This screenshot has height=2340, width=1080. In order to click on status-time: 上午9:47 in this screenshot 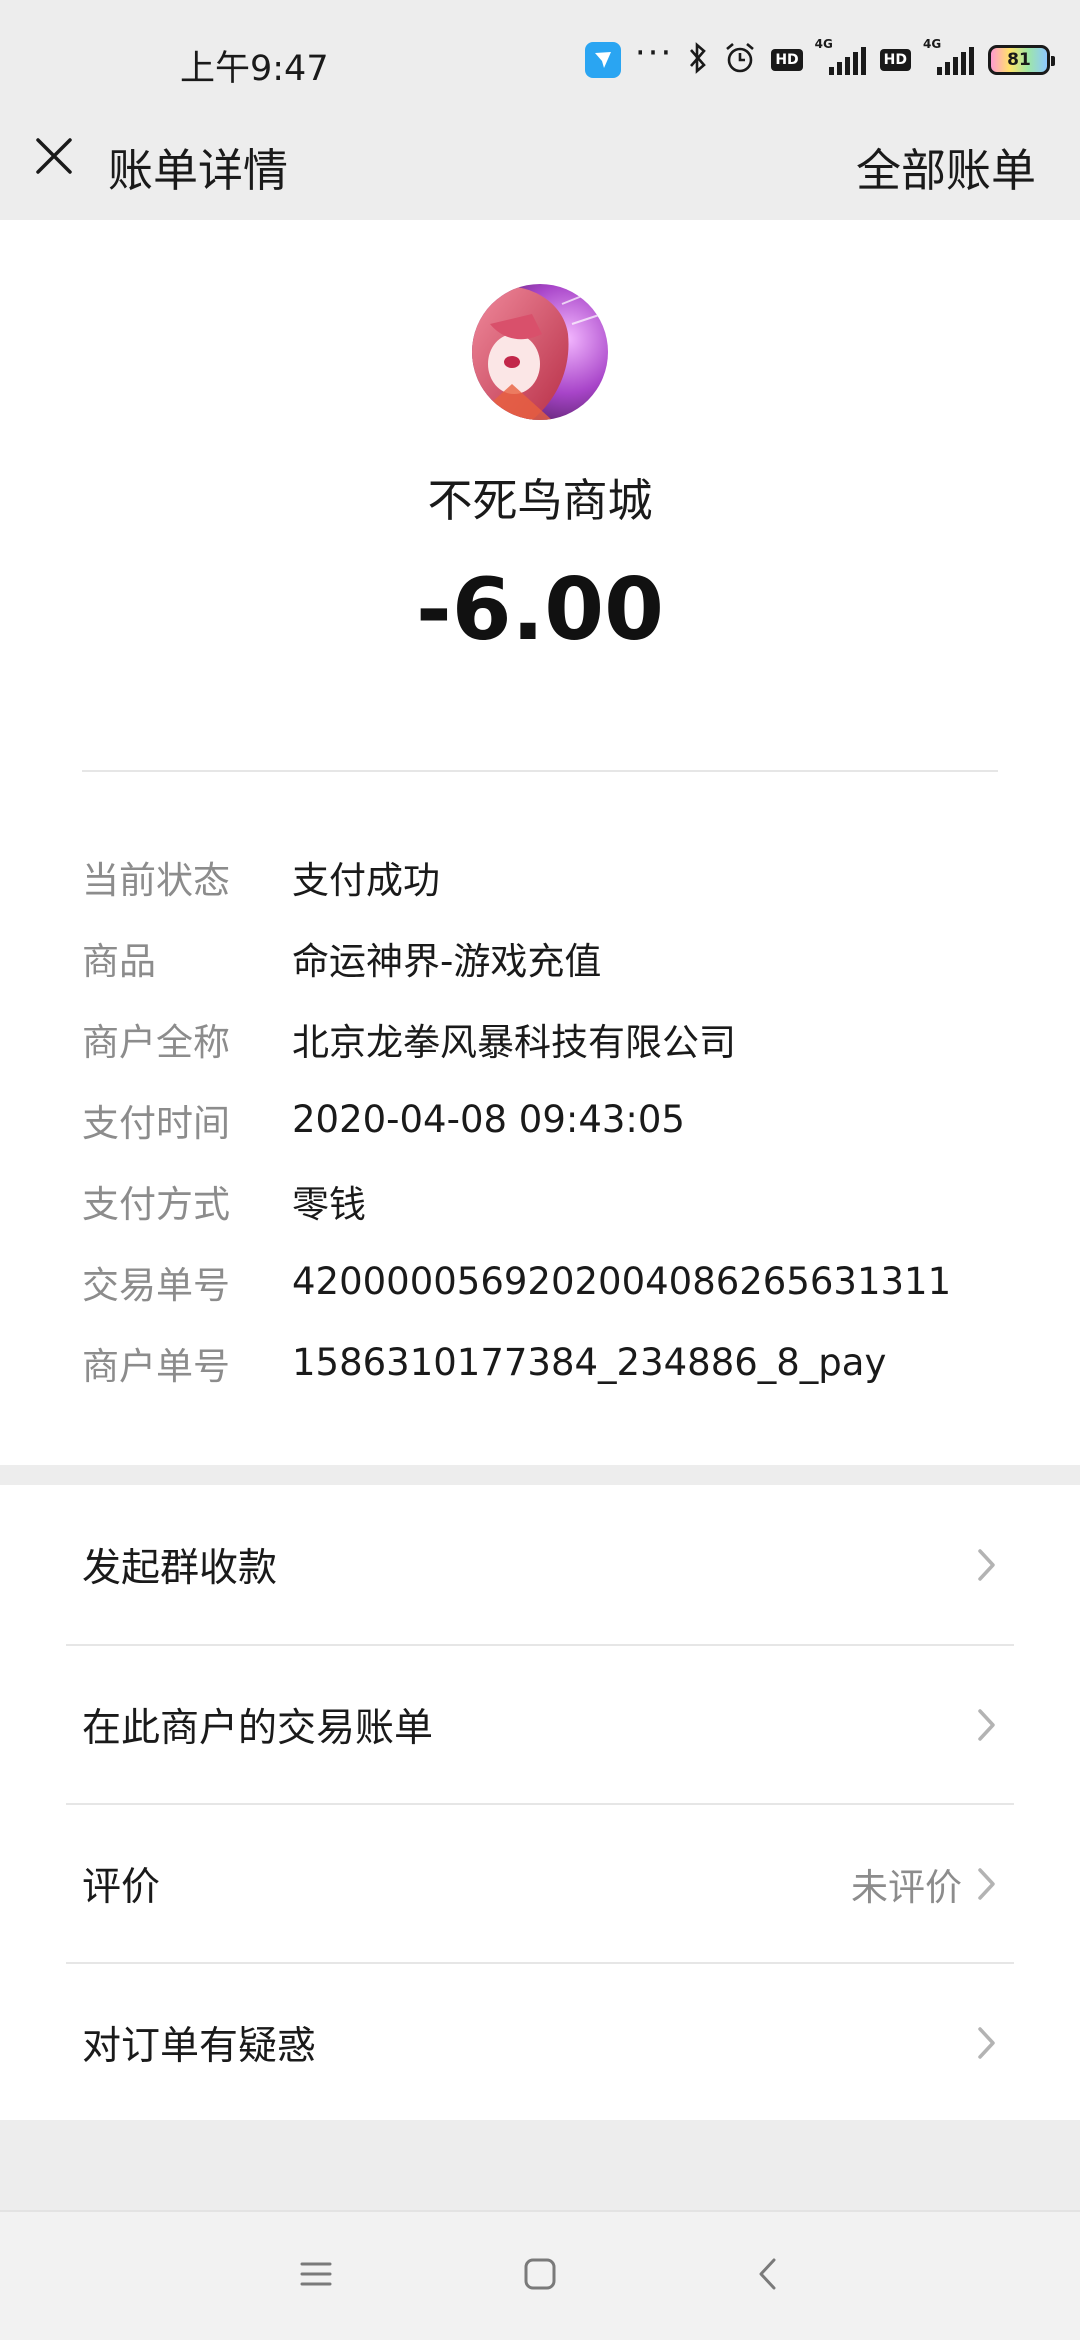, I will do `click(254, 69)`.